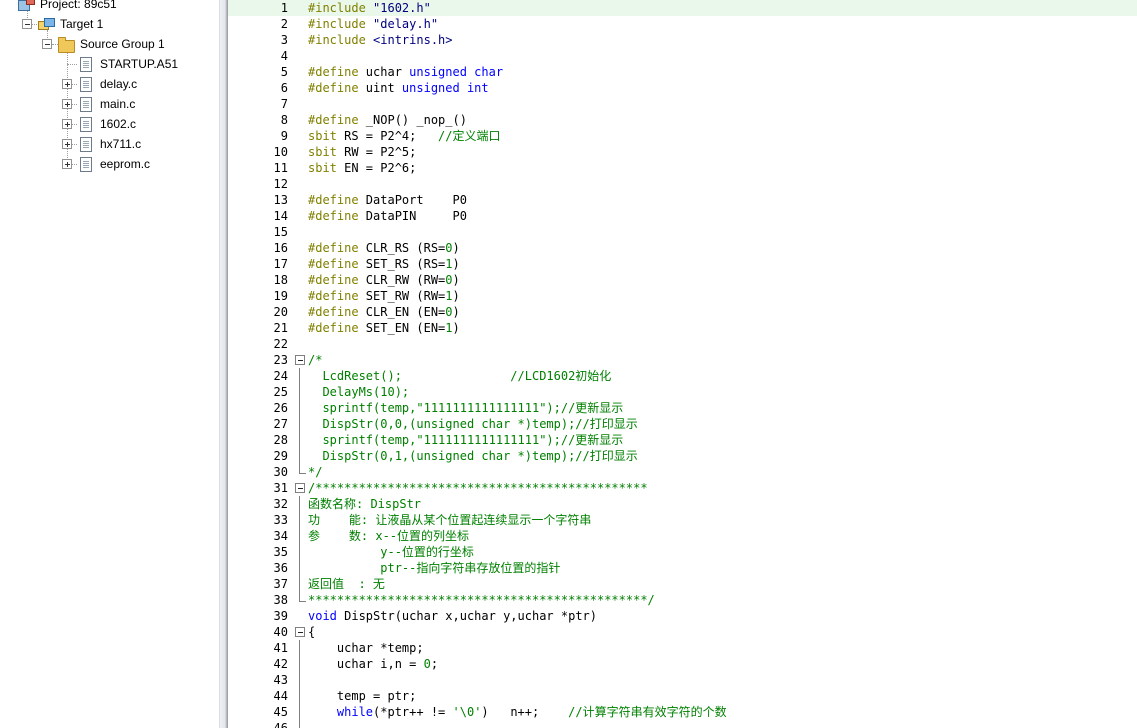  I want to click on line-number: 31, so click(280, 488).